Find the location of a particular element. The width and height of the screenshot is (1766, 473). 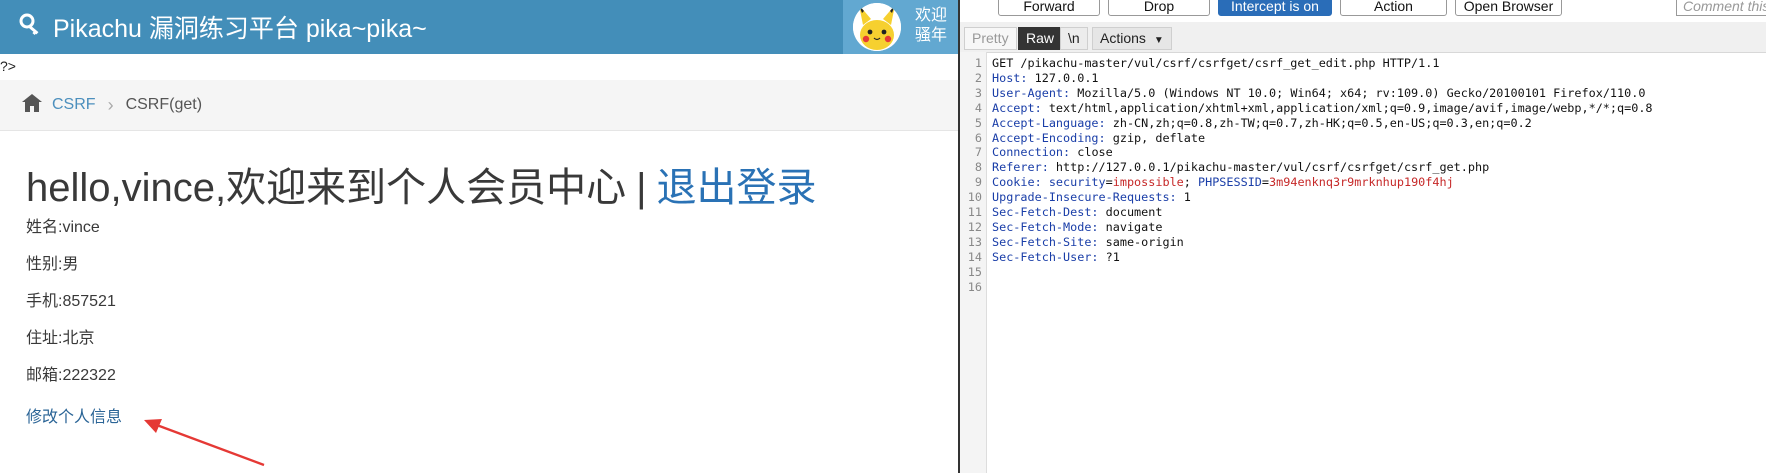

line-text: Host: 127.0.0.1 is located at coordinates (1042, 78).